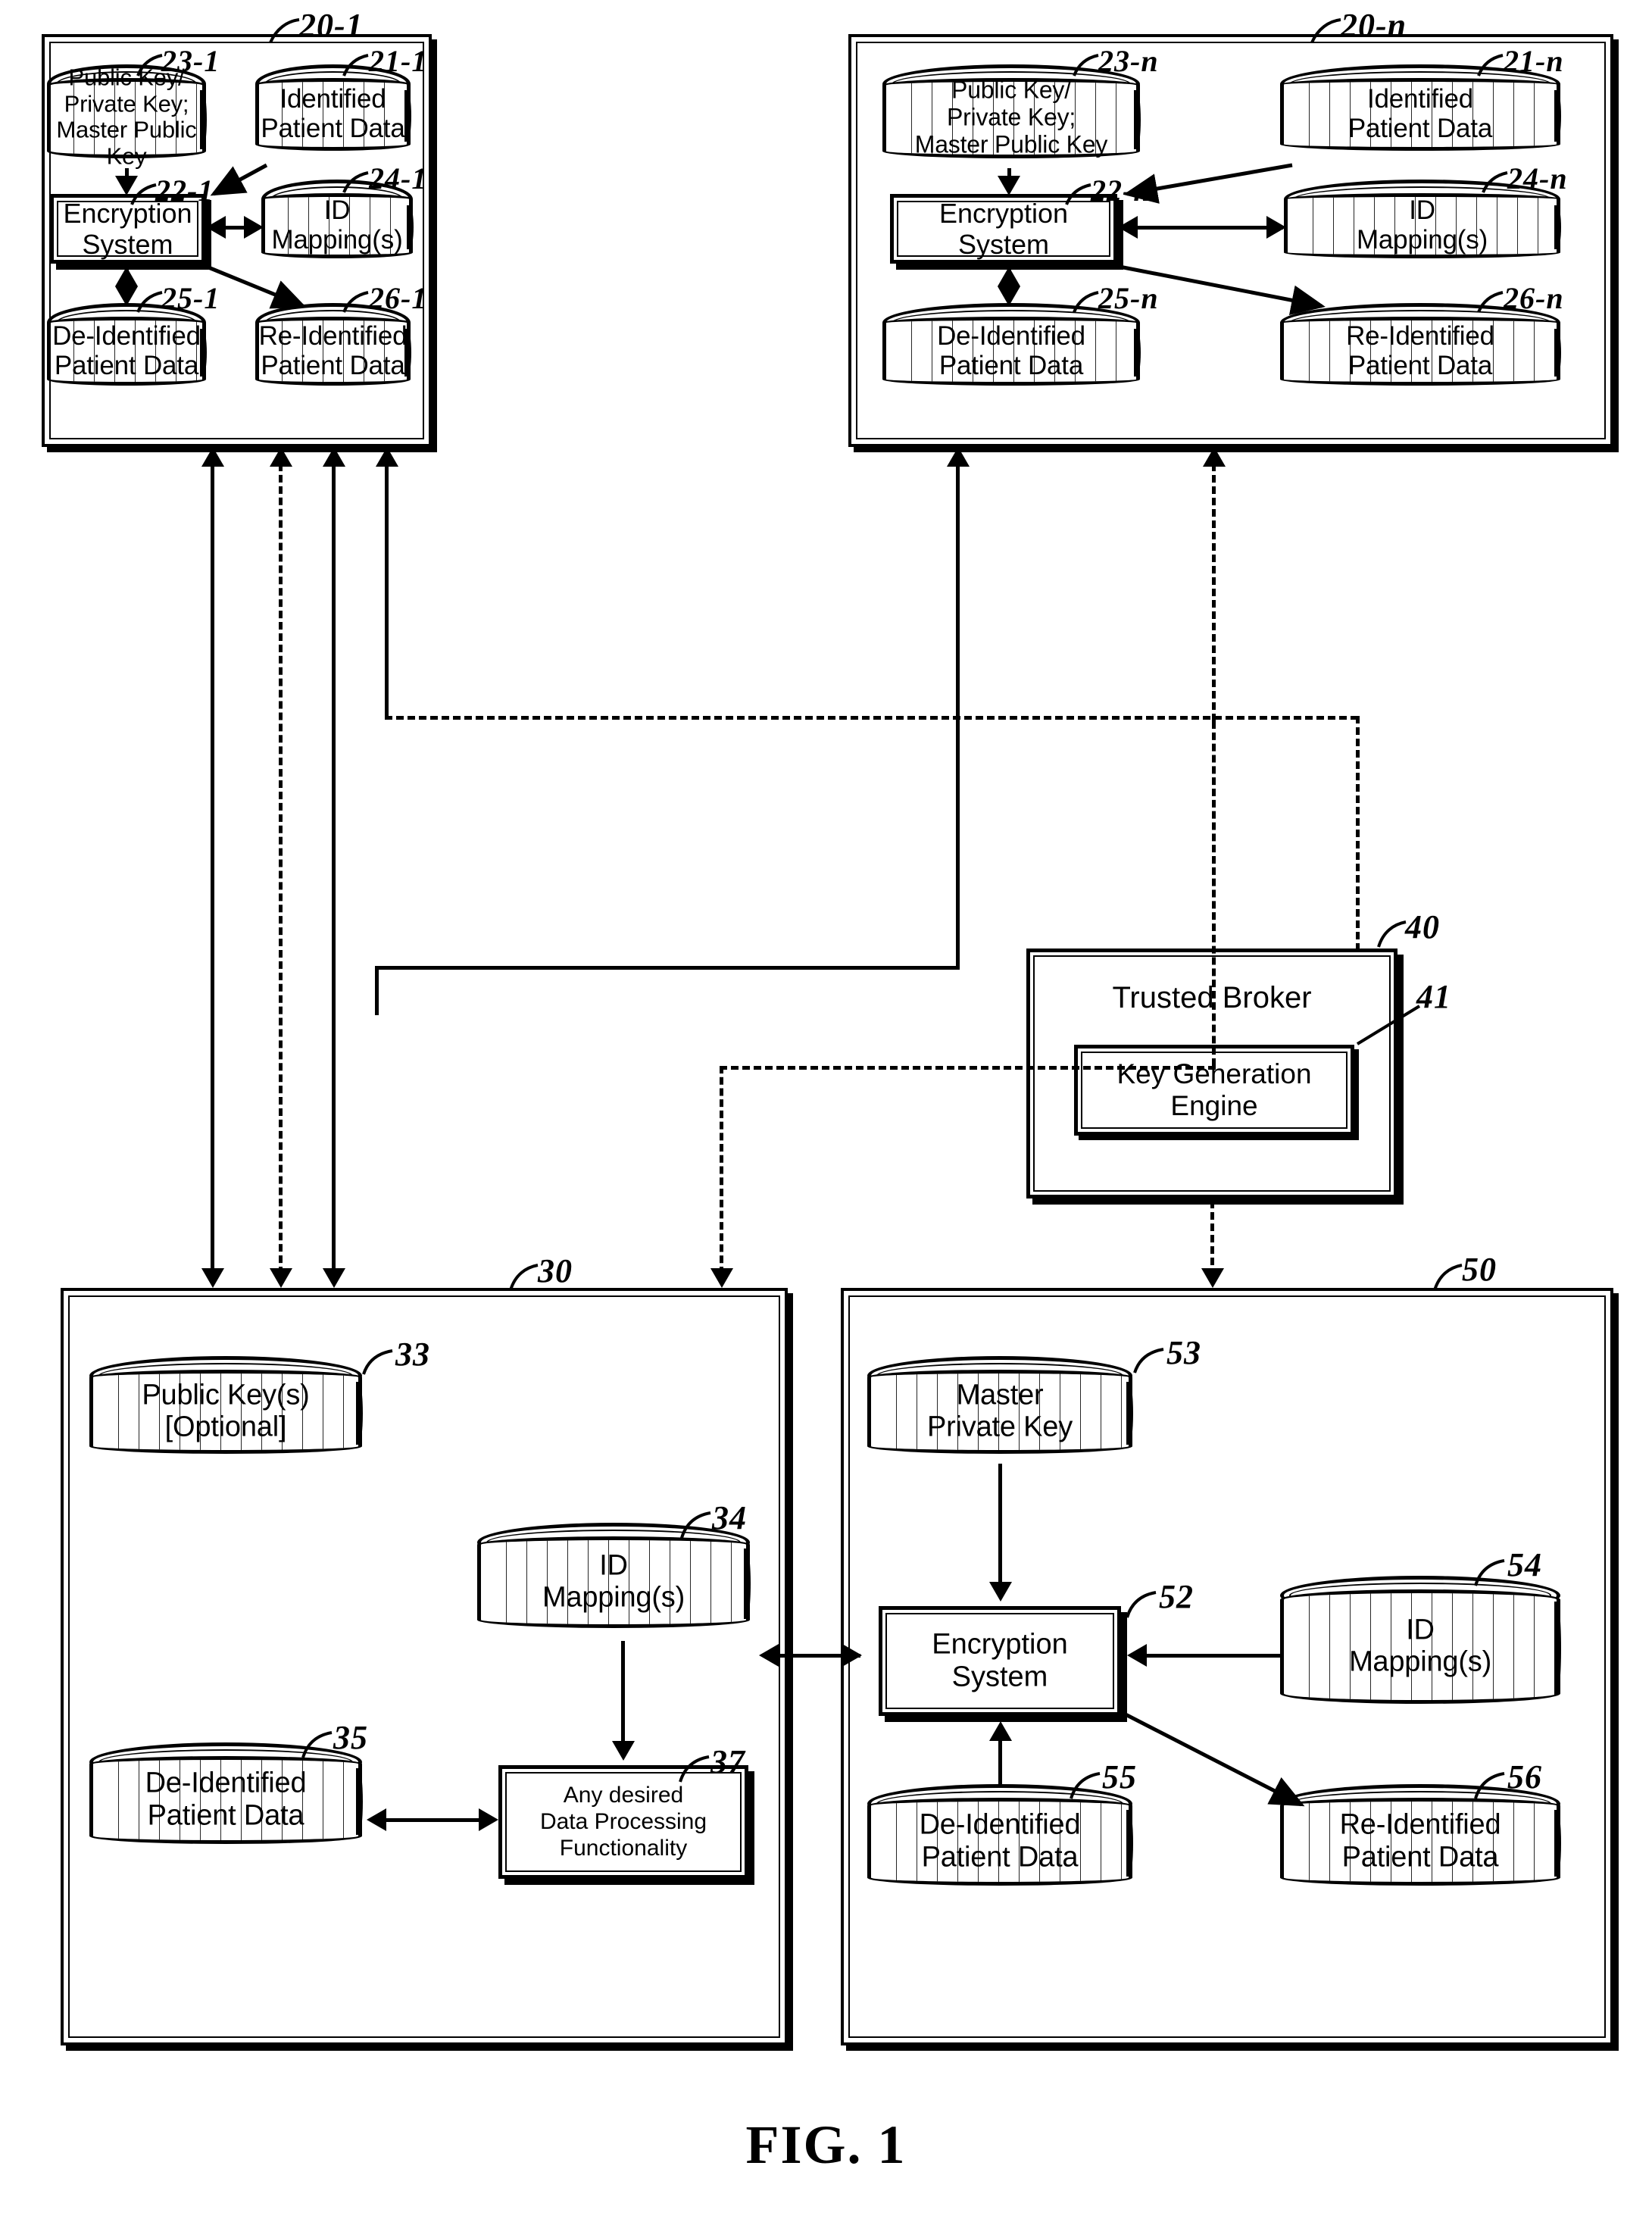  I want to click on arrowhead-25n-22n, so click(1009, 276).